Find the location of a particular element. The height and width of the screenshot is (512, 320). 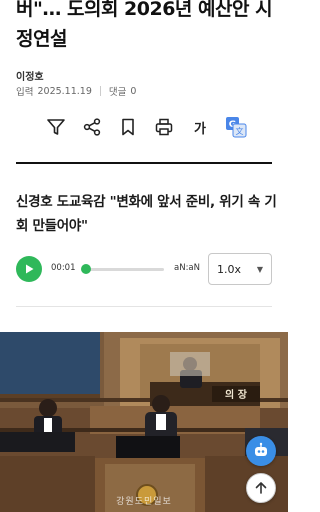

progress-thumb is located at coordinates (86, 269).